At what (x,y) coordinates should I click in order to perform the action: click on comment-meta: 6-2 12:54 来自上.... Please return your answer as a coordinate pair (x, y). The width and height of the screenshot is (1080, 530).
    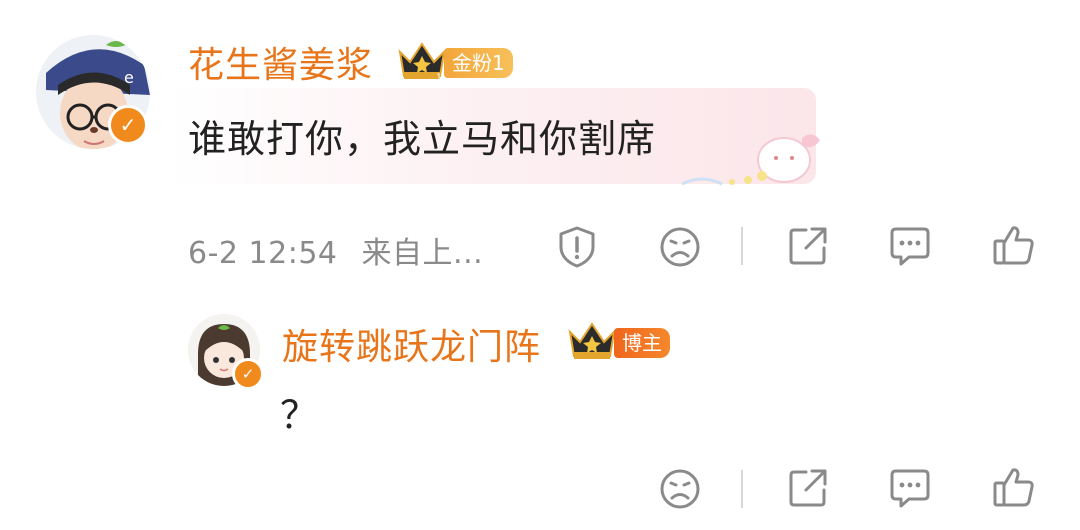
    Looking at the image, I should click on (335, 250).